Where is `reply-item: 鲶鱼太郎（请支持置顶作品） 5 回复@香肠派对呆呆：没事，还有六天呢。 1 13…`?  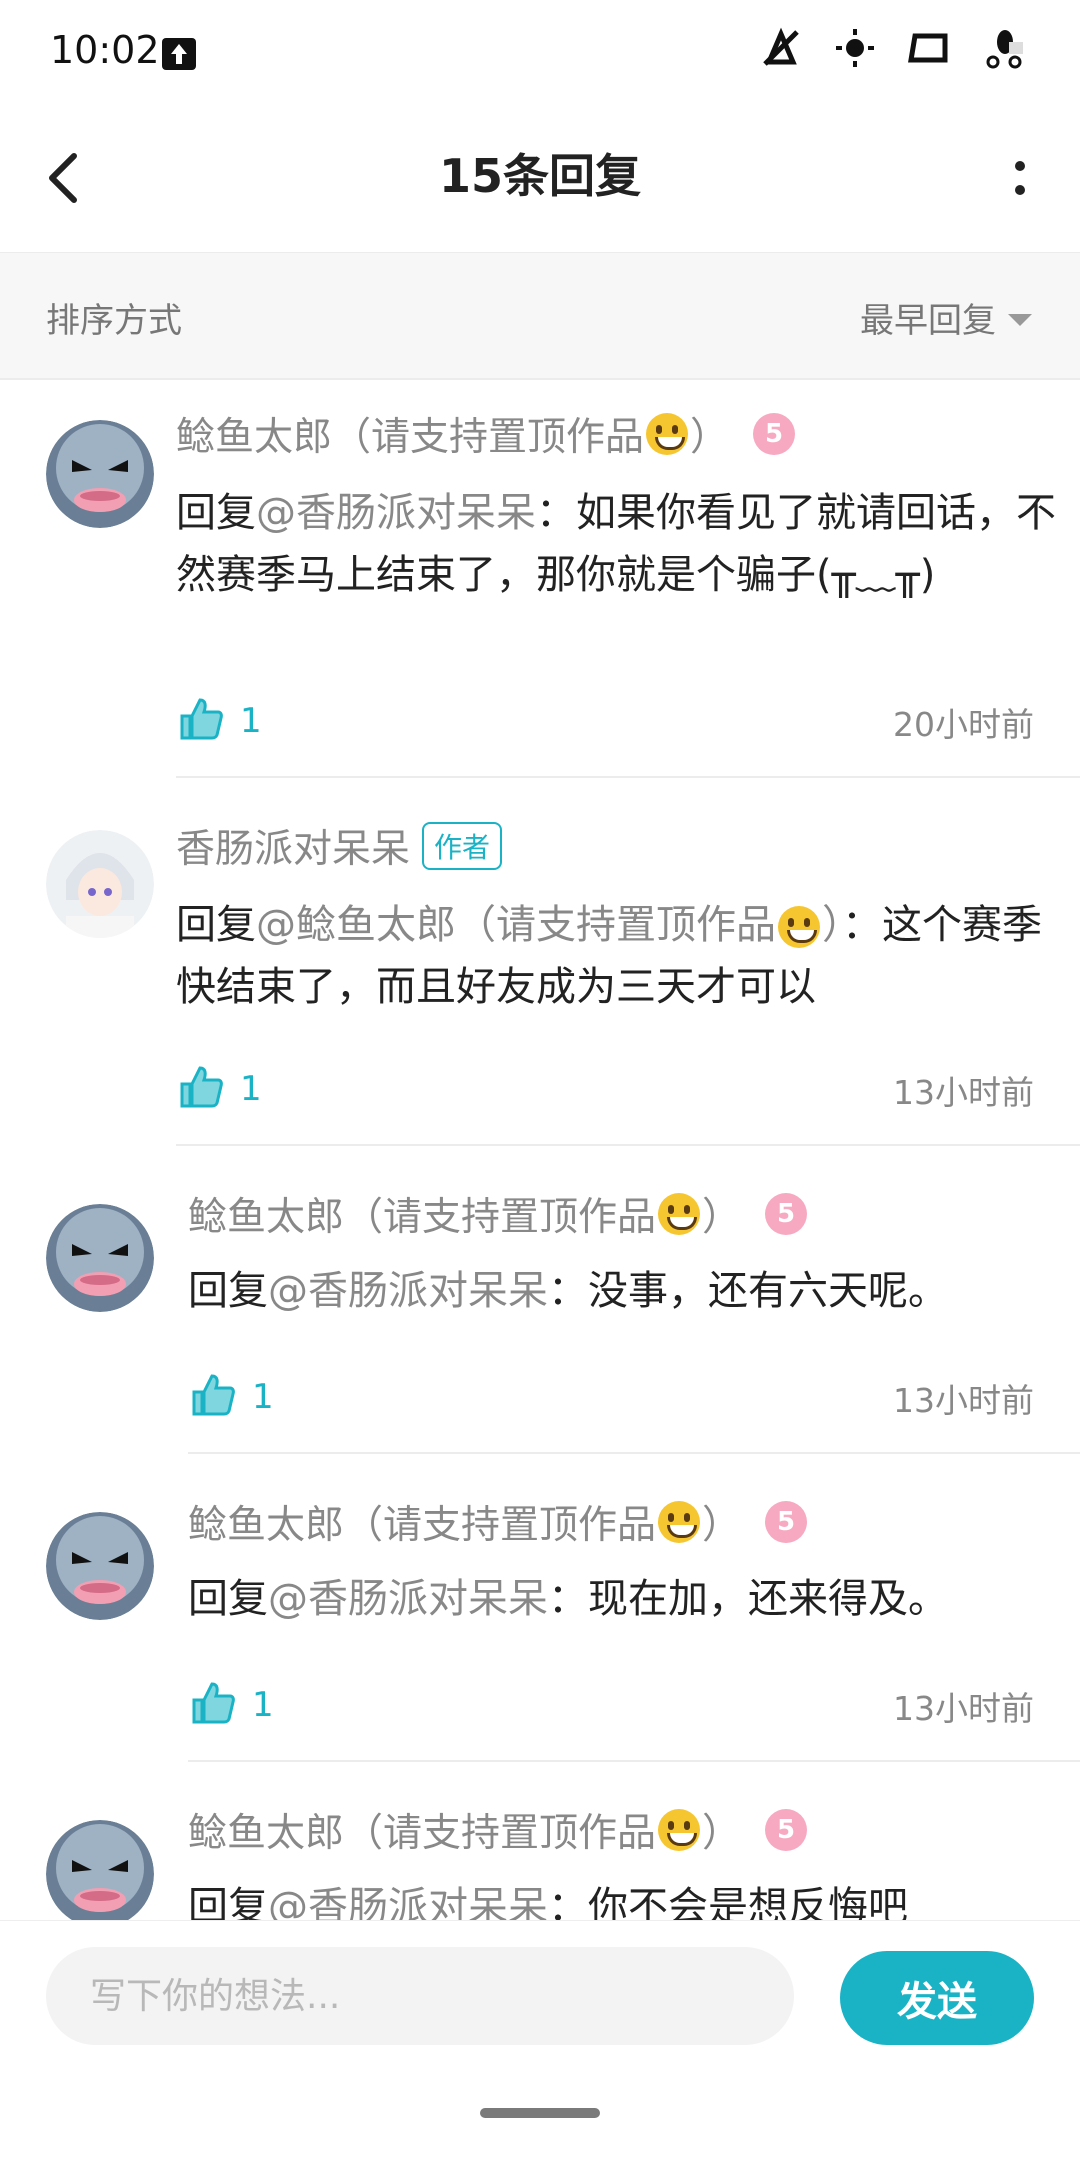 reply-item: 鲶鱼太郎（请支持置顶作品） 5 回复@香肠派对呆呆：没事，还有六天呢。 1 13… is located at coordinates (540, 1302).